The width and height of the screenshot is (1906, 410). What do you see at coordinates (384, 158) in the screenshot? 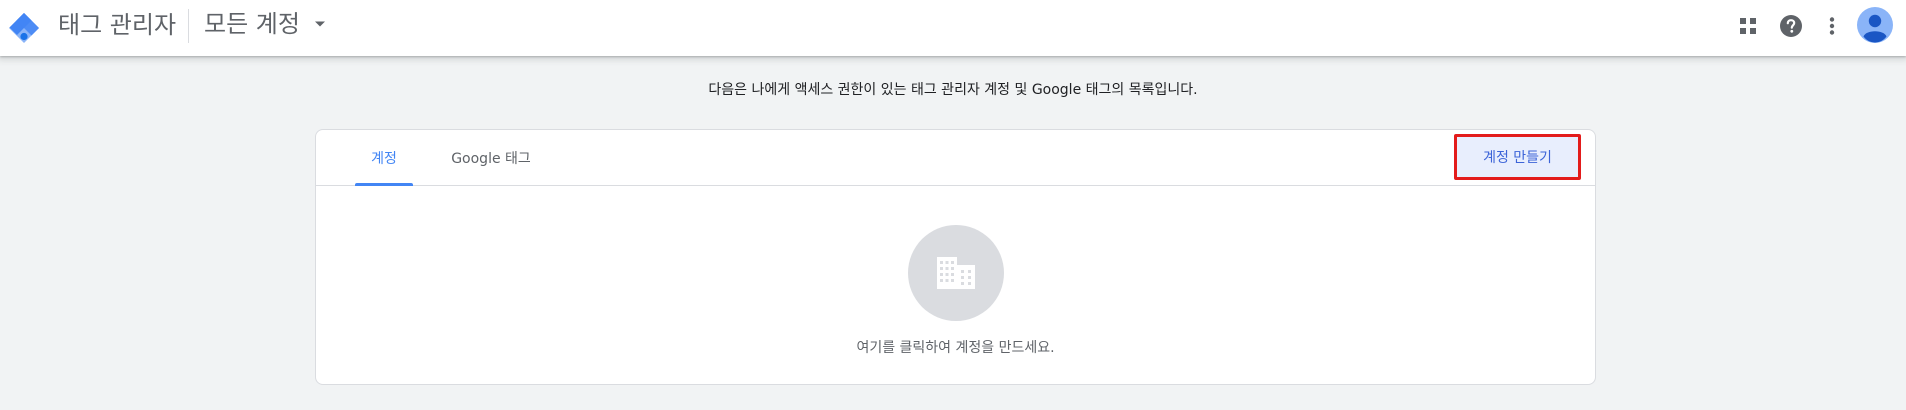
I see `tab-accounts: 계정` at bounding box center [384, 158].